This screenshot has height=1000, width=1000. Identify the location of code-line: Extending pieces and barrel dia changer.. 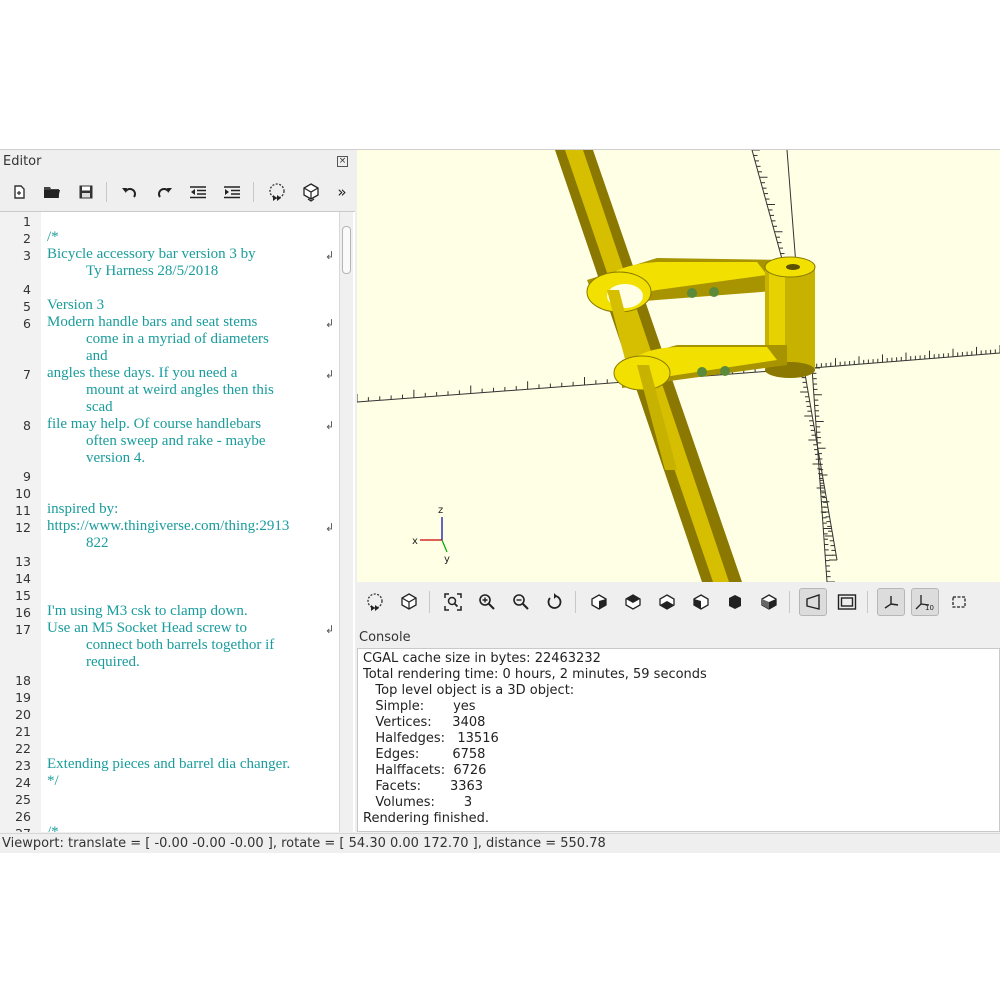
(169, 764).